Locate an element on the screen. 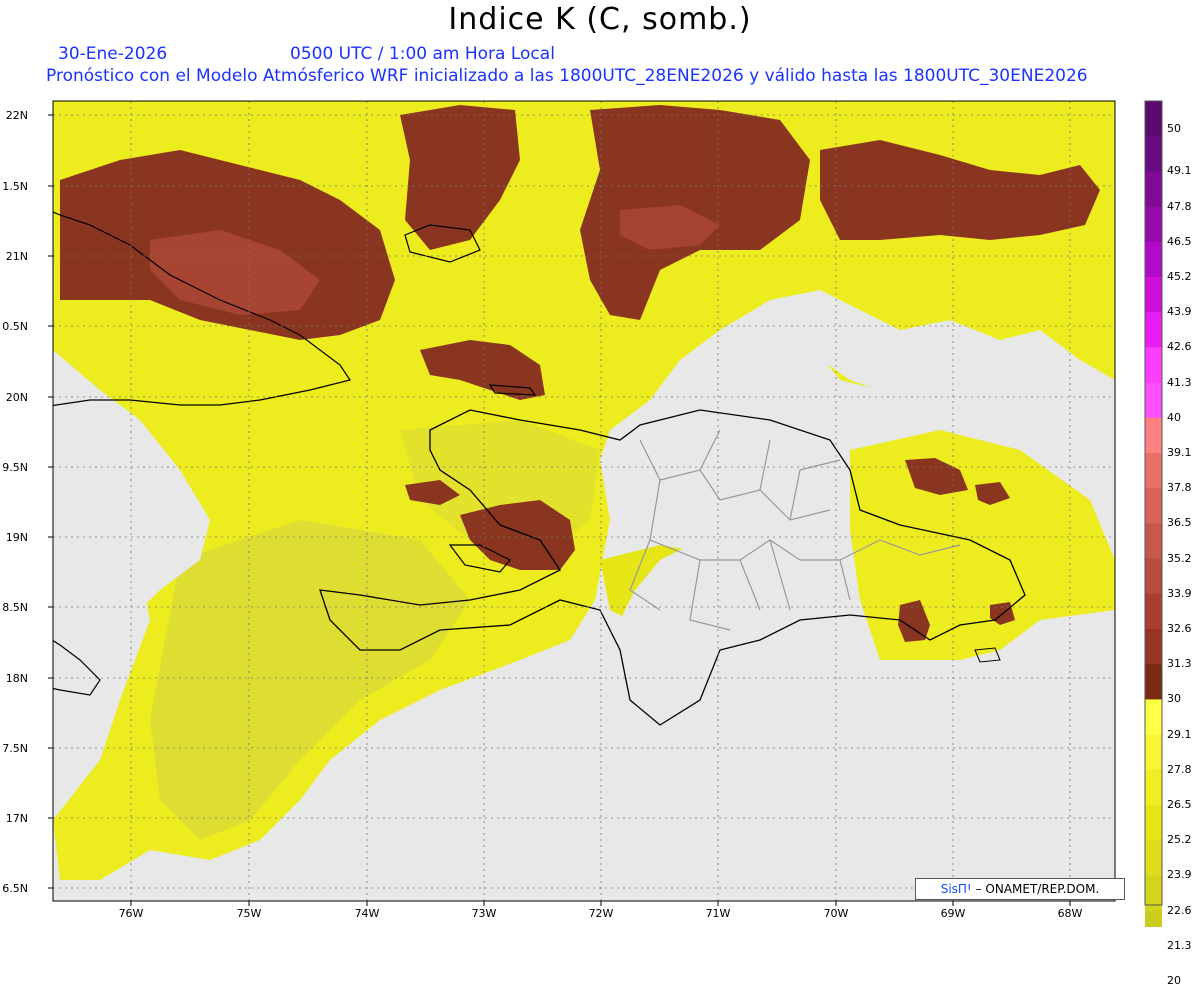 The height and width of the screenshot is (987, 1200). lat-label: 21N is located at coordinates (16, 256).